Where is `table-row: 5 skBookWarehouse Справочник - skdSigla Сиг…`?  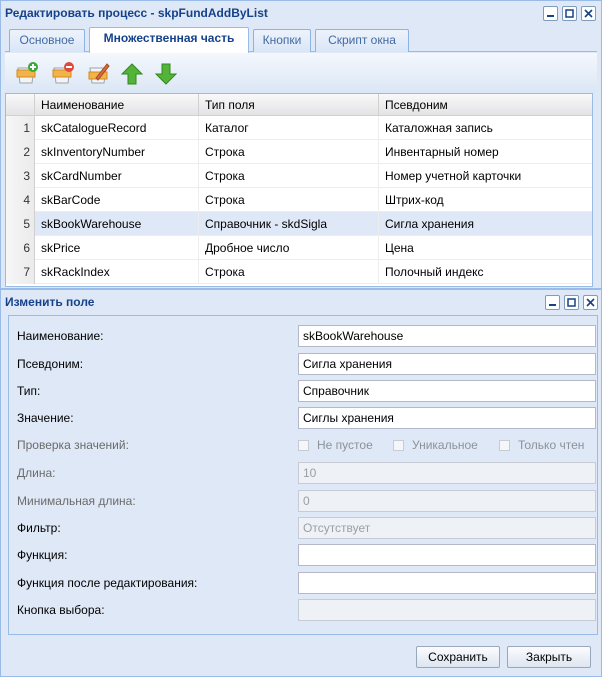
table-row: 5 skBookWarehouse Справочник - skdSigla Сиг… is located at coordinates (299, 224).